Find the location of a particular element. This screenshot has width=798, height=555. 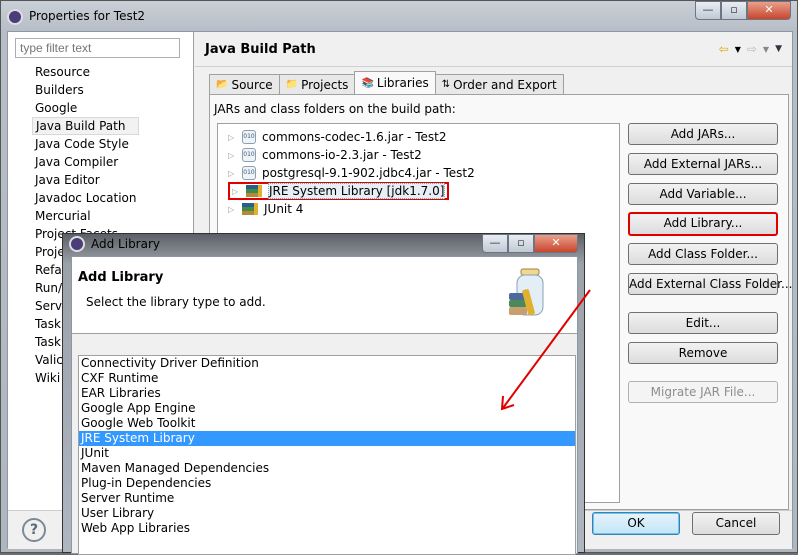

tree-item: ▷ JUnit 4 is located at coordinates (265, 209).